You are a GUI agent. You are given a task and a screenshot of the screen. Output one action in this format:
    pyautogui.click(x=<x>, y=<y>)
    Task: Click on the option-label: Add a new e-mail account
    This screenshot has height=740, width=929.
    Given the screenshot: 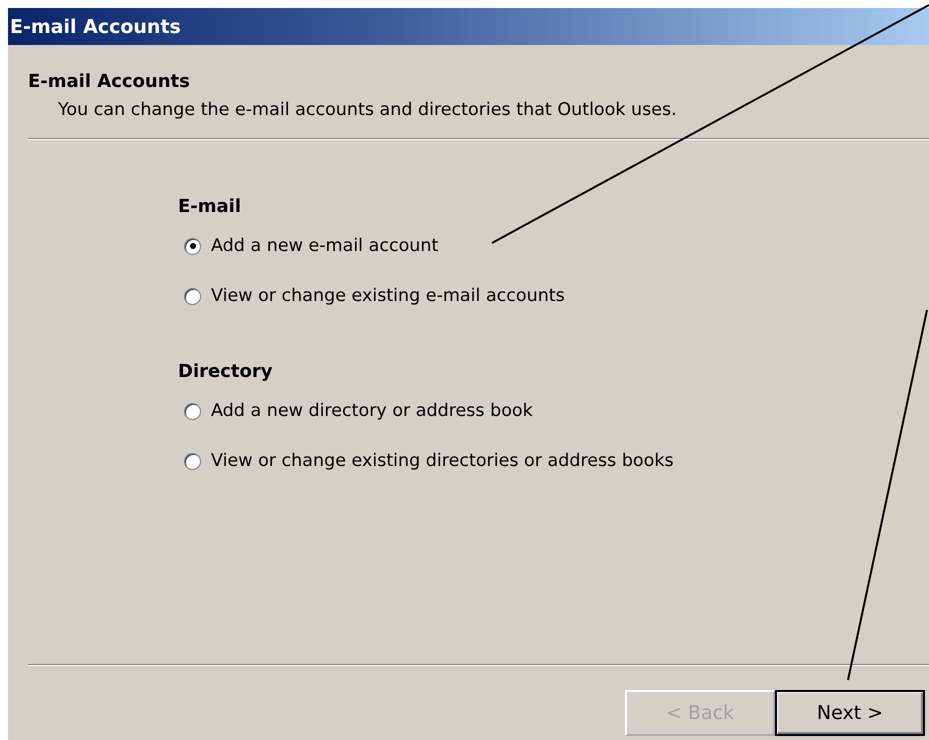 What is the action you would take?
    pyautogui.click(x=324, y=246)
    